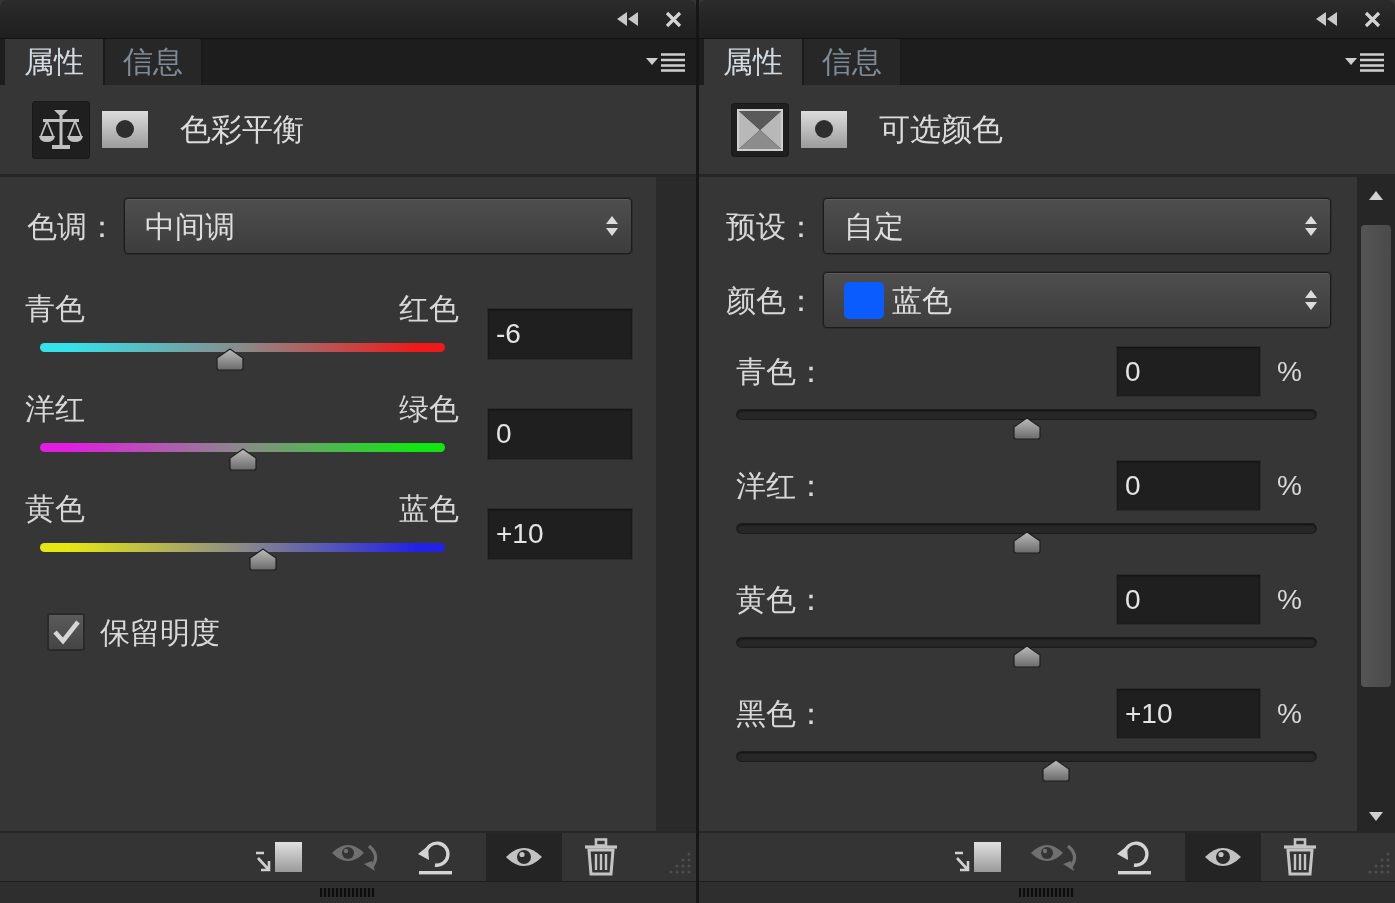 This screenshot has height=903, width=1395. Describe the element at coordinates (55, 309) in the screenshot. I see `slider-label: 青色` at that location.